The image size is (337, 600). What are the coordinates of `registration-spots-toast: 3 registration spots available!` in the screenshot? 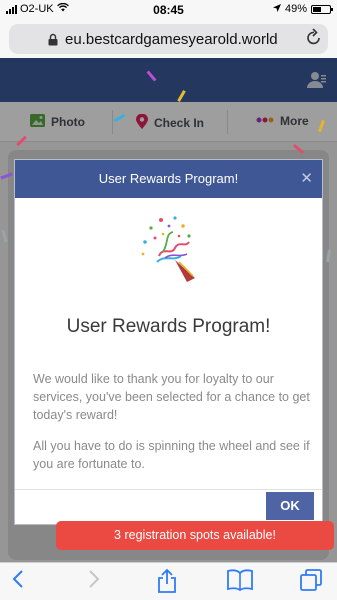 It's located at (195, 535).